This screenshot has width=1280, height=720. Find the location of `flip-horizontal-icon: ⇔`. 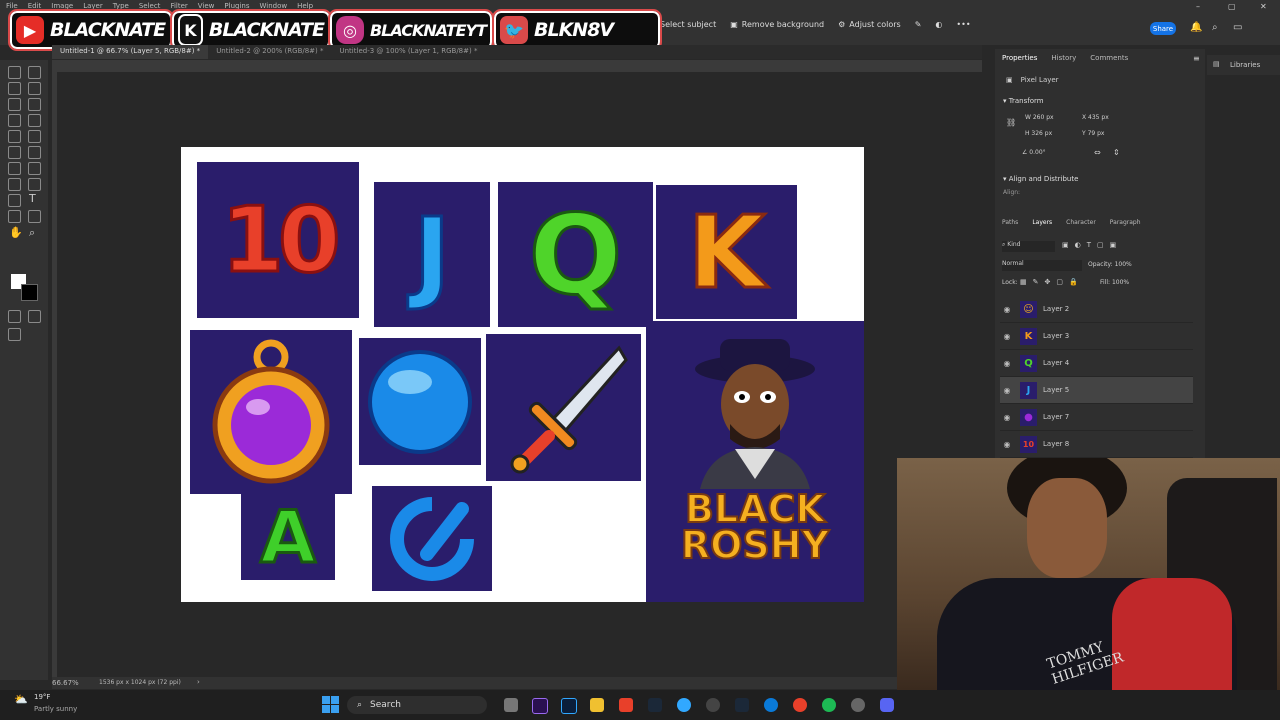

flip-horizontal-icon: ⇔ is located at coordinates (1097, 152).